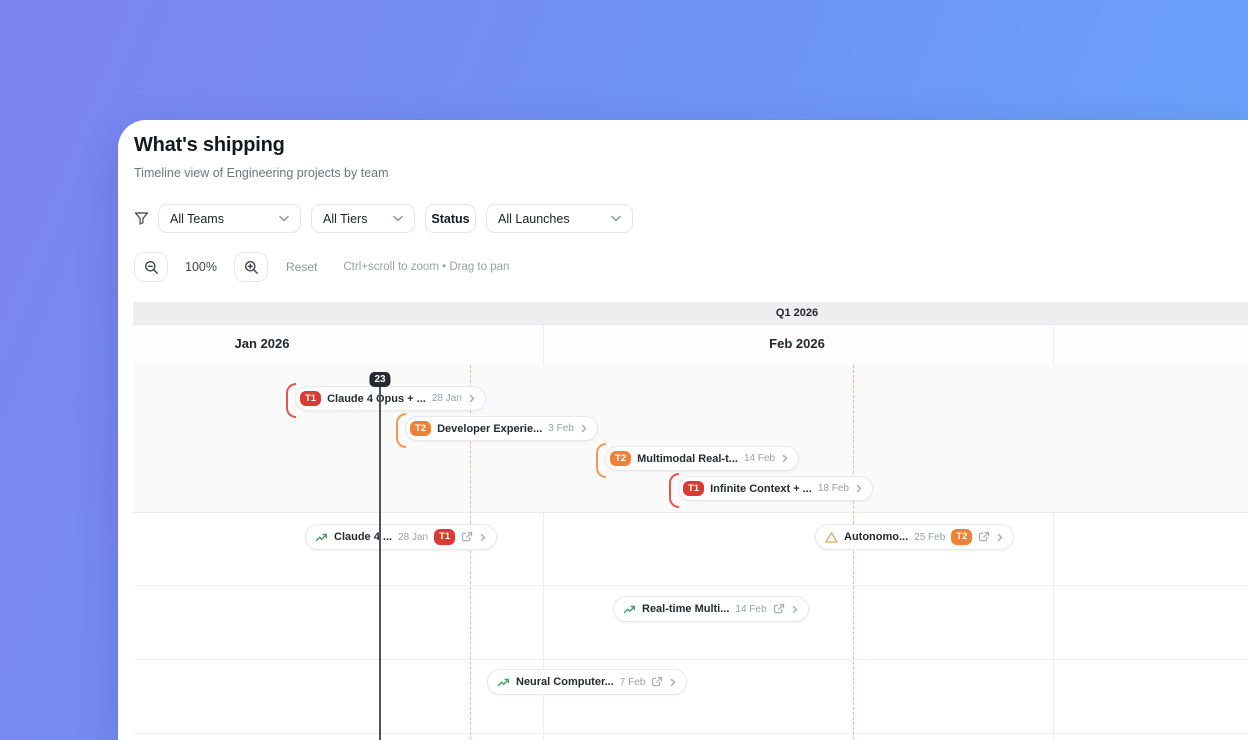 The height and width of the screenshot is (740, 1248). I want to click on zoom-hint-text: Ctrl+scroll to zoom • Drag to pan, so click(426, 267).